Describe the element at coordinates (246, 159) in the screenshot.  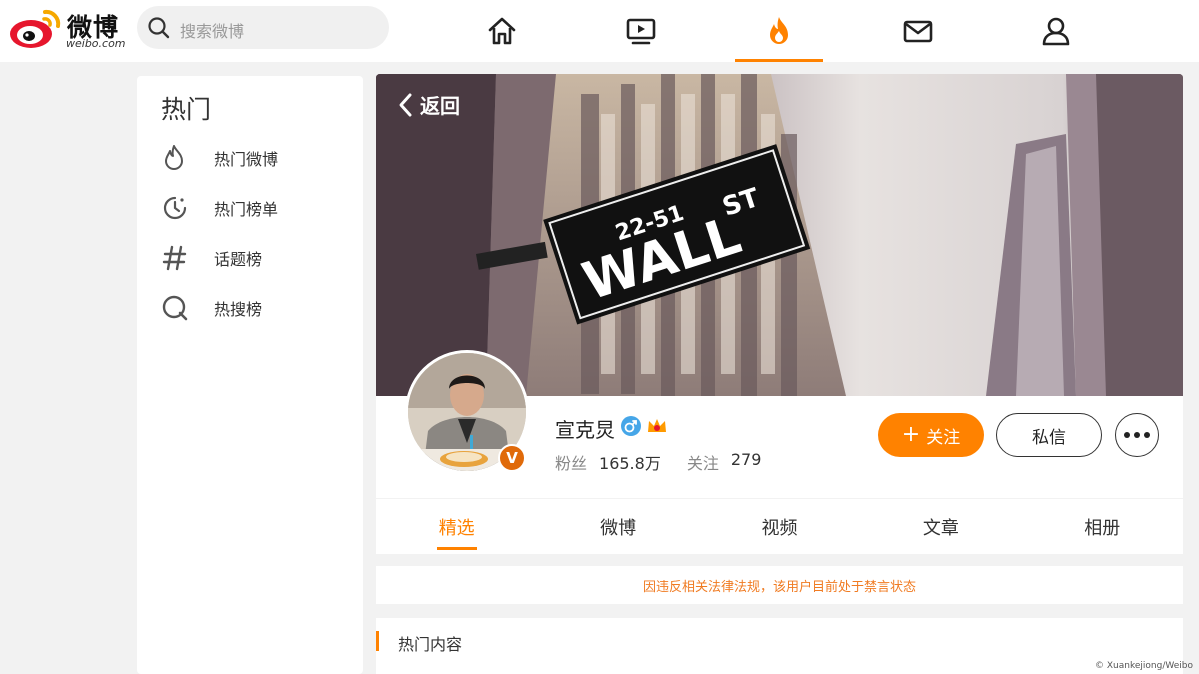
I see `sidebar-item-label: 热门微博` at that location.